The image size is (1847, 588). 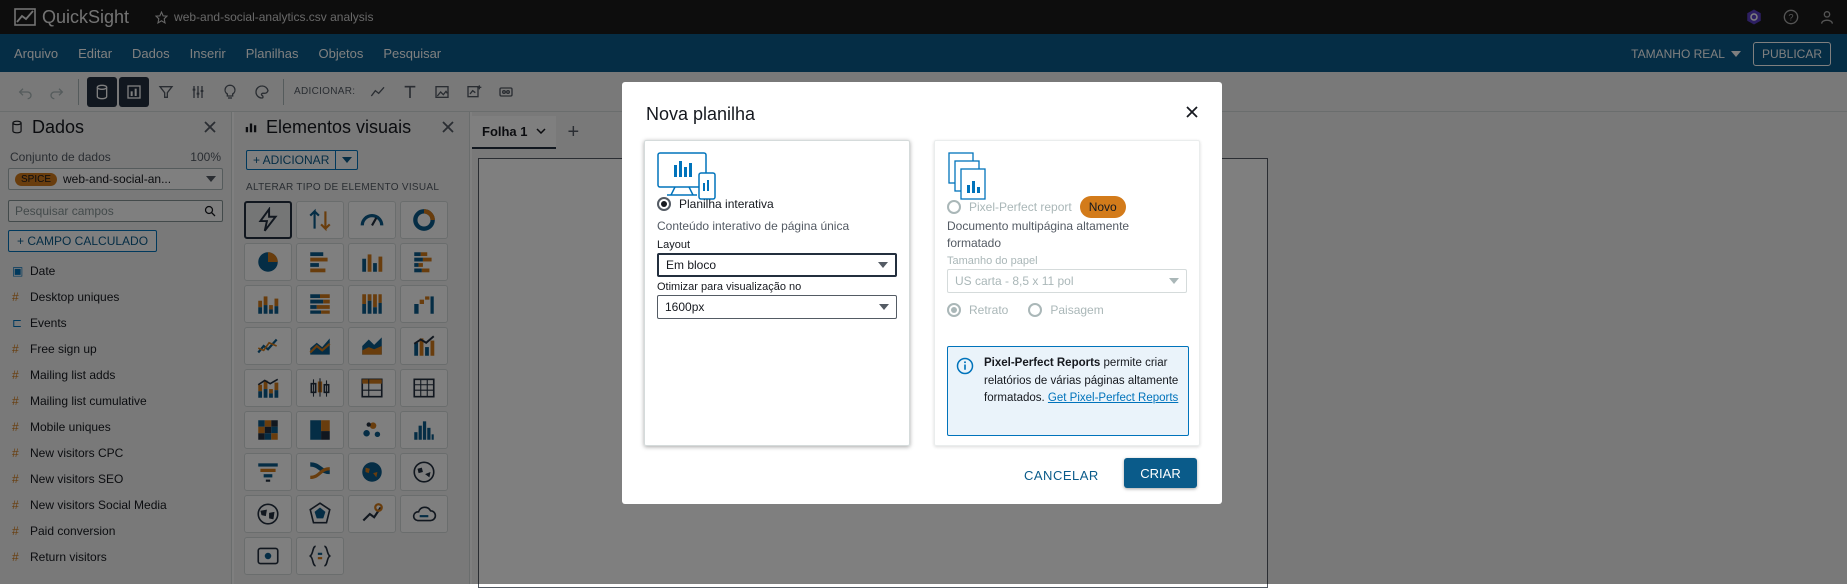 I want to click on interactive-sheet-label: Planilha interativa, so click(x=726, y=204).